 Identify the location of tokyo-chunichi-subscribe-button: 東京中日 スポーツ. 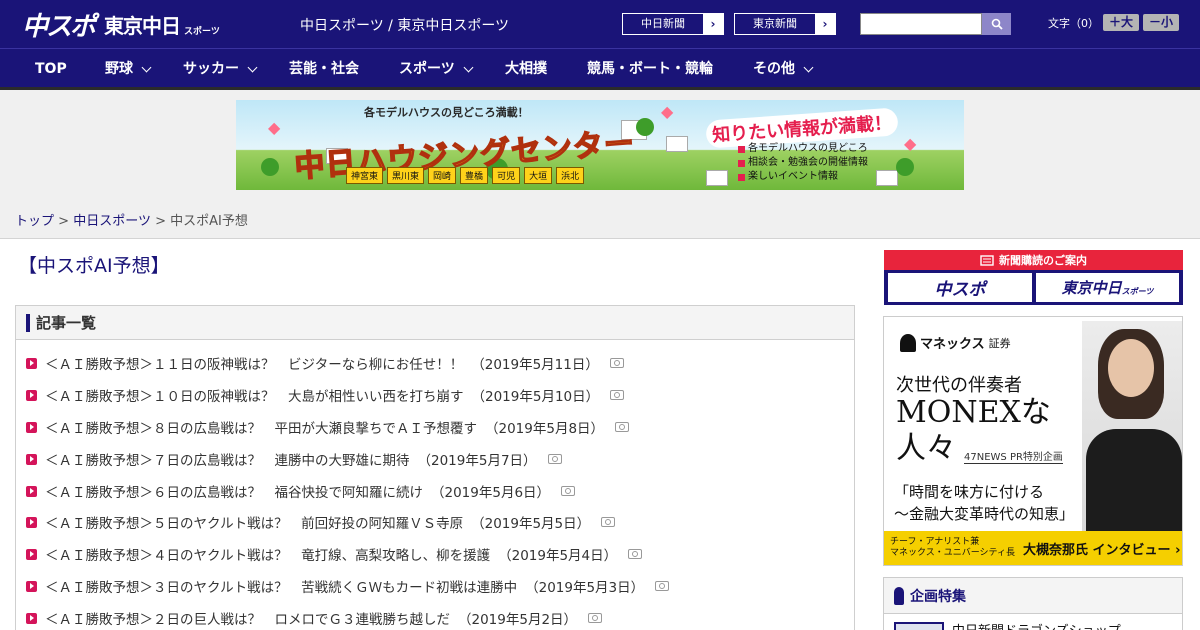
(1107, 287).